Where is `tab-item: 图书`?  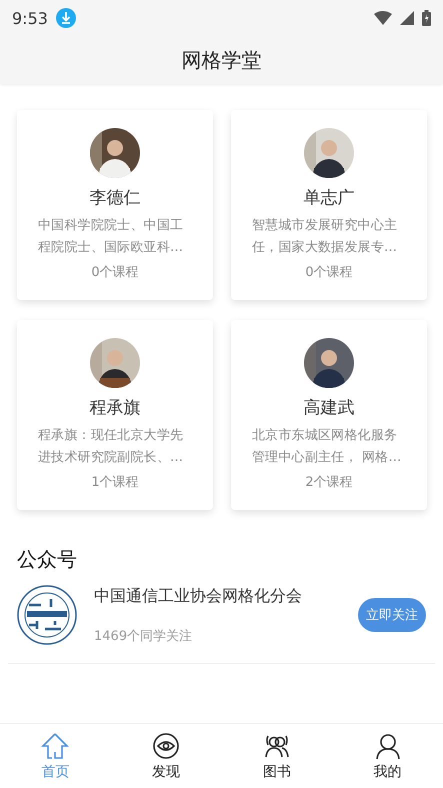
tab-item: 图书 is located at coordinates (277, 756).